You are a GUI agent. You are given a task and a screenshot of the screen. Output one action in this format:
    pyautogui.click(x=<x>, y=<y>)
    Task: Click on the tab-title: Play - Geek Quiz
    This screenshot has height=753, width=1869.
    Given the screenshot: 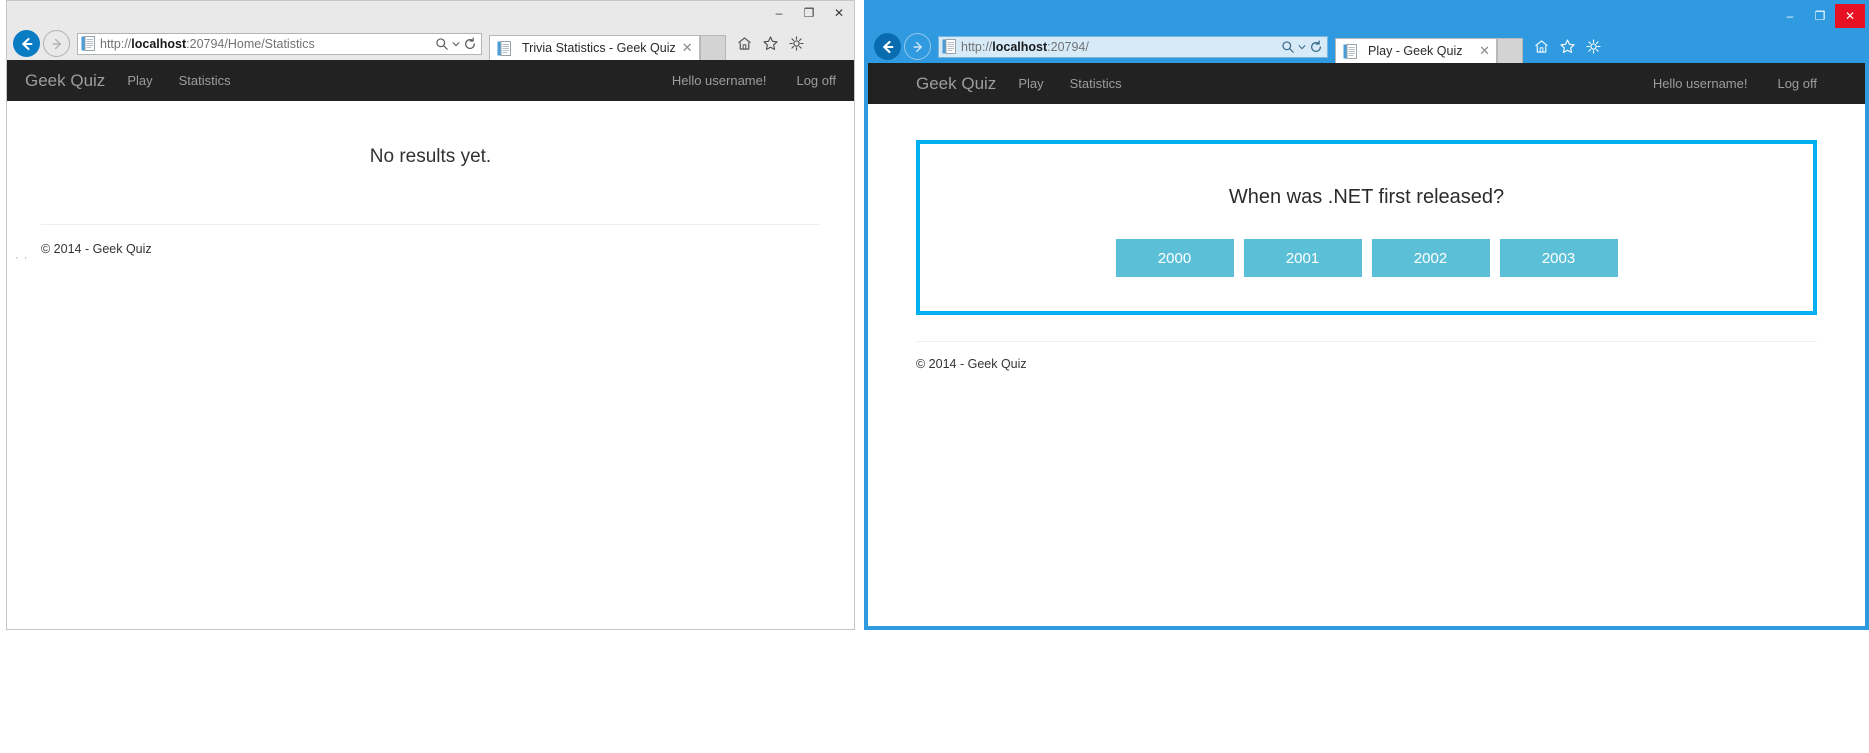 What is the action you would take?
    pyautogui.click(x=1415, y=51)
    